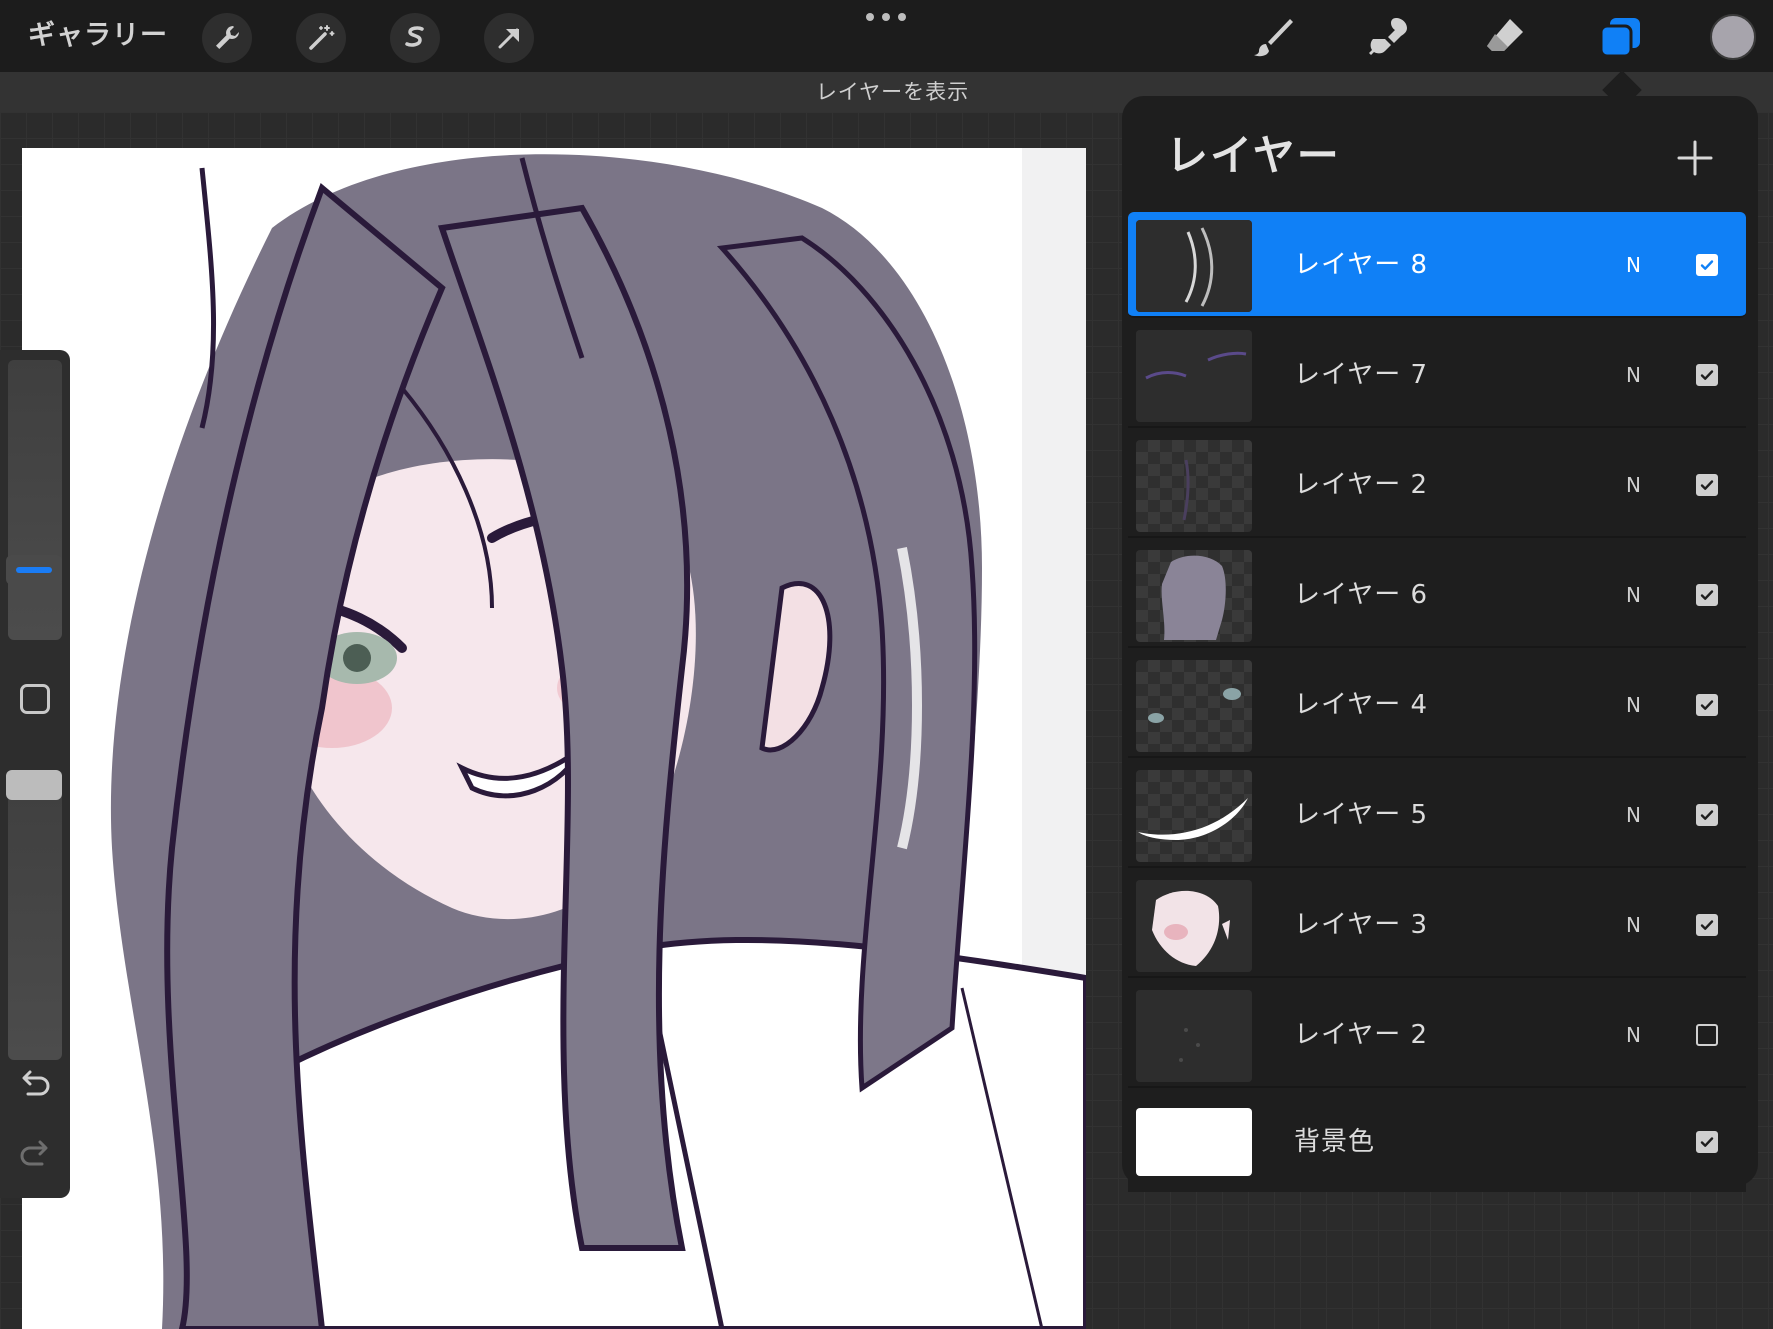 The height and width of the screenshot is (1329, 1773). What do you see at coordinates (1253, 155) in the screenshot?
I see `layers-panel-title: レイヤー` at bounding box center [1253, 155].